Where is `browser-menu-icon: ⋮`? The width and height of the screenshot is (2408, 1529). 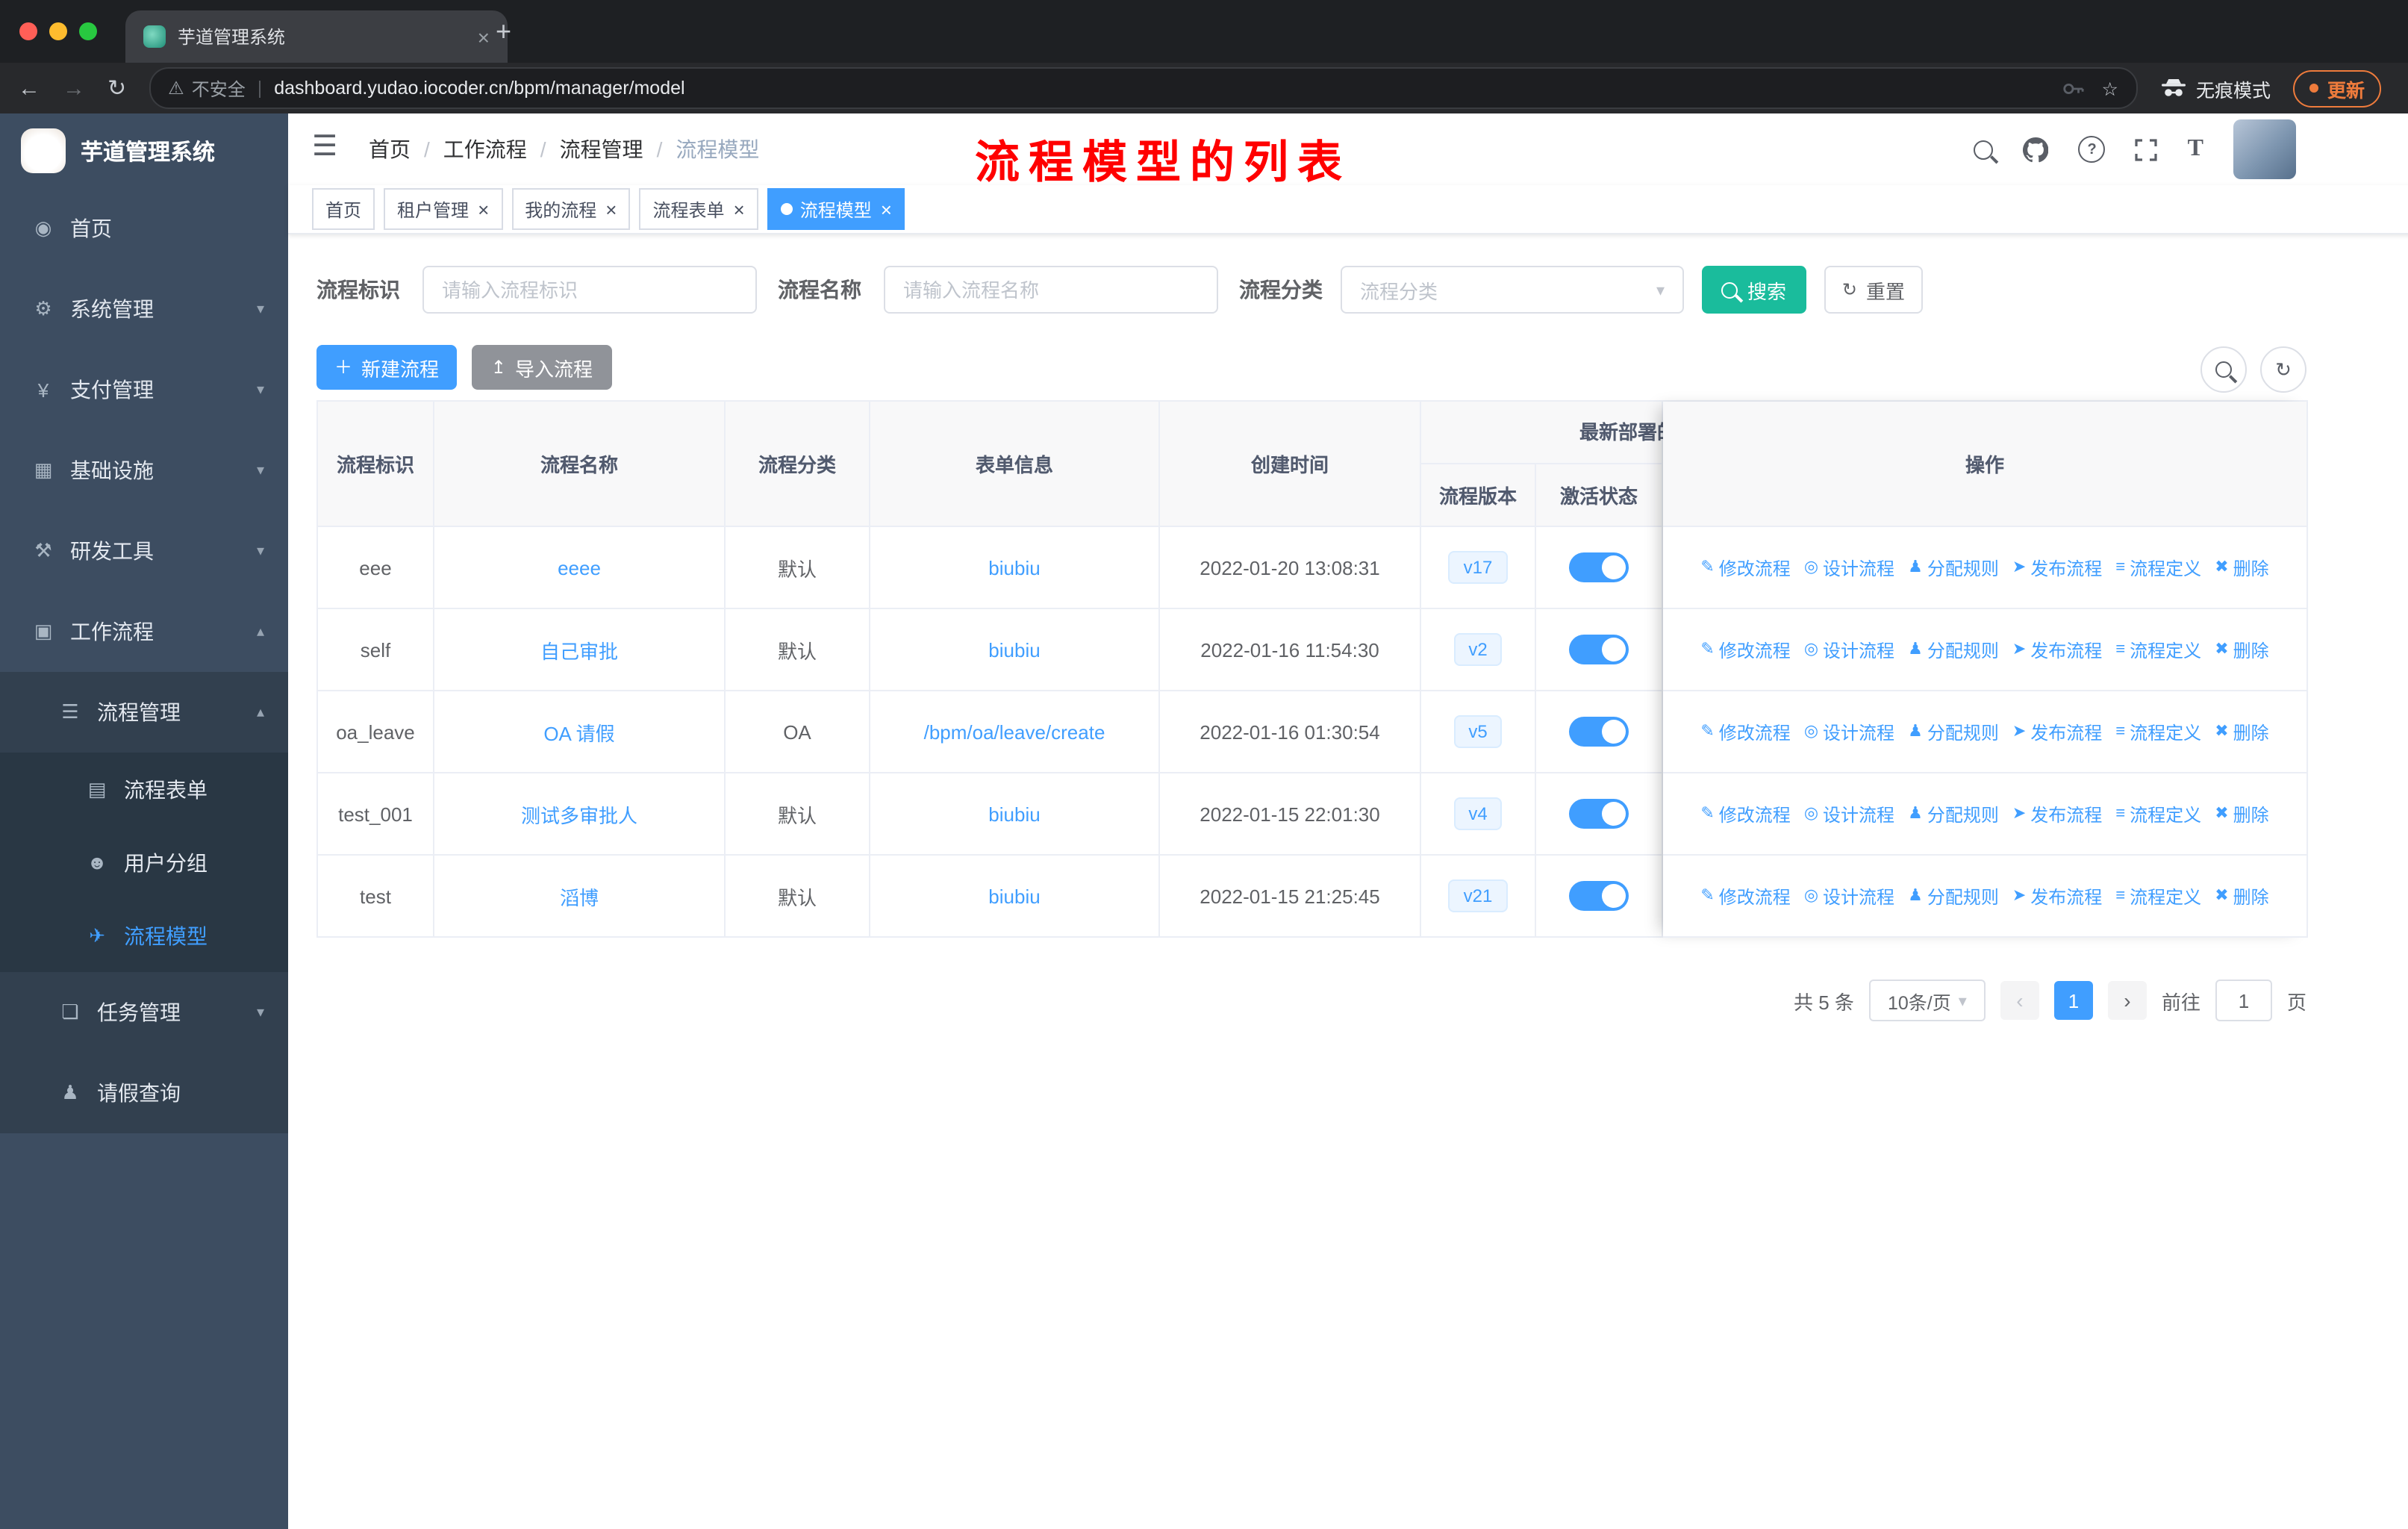
browser-menu-icon: ⋮ is located at coordinates (2406, 88).